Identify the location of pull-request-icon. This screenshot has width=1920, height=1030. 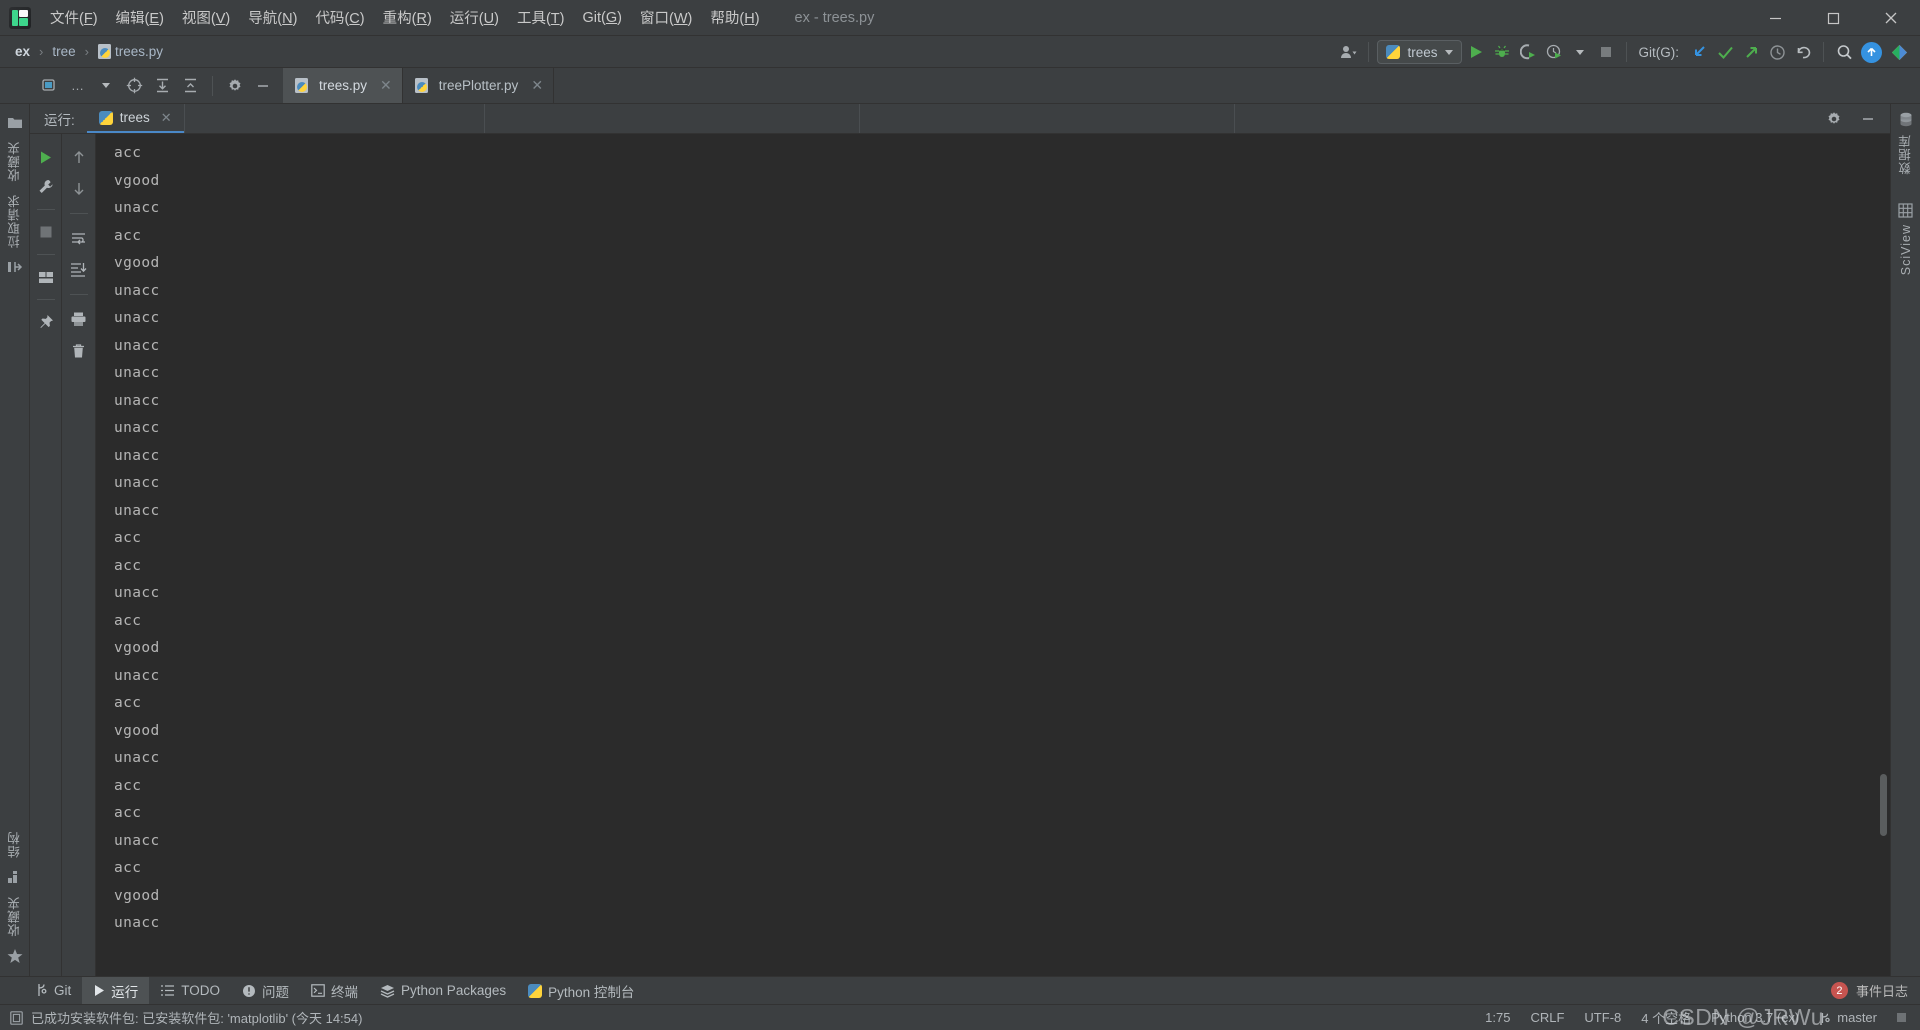
(15, 267).